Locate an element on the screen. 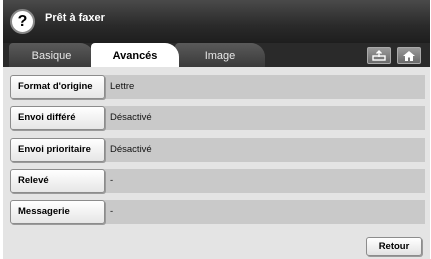 The image size is (431, 259). tab-bar: Basique Image Avancés is located at coordinates (216, 55).